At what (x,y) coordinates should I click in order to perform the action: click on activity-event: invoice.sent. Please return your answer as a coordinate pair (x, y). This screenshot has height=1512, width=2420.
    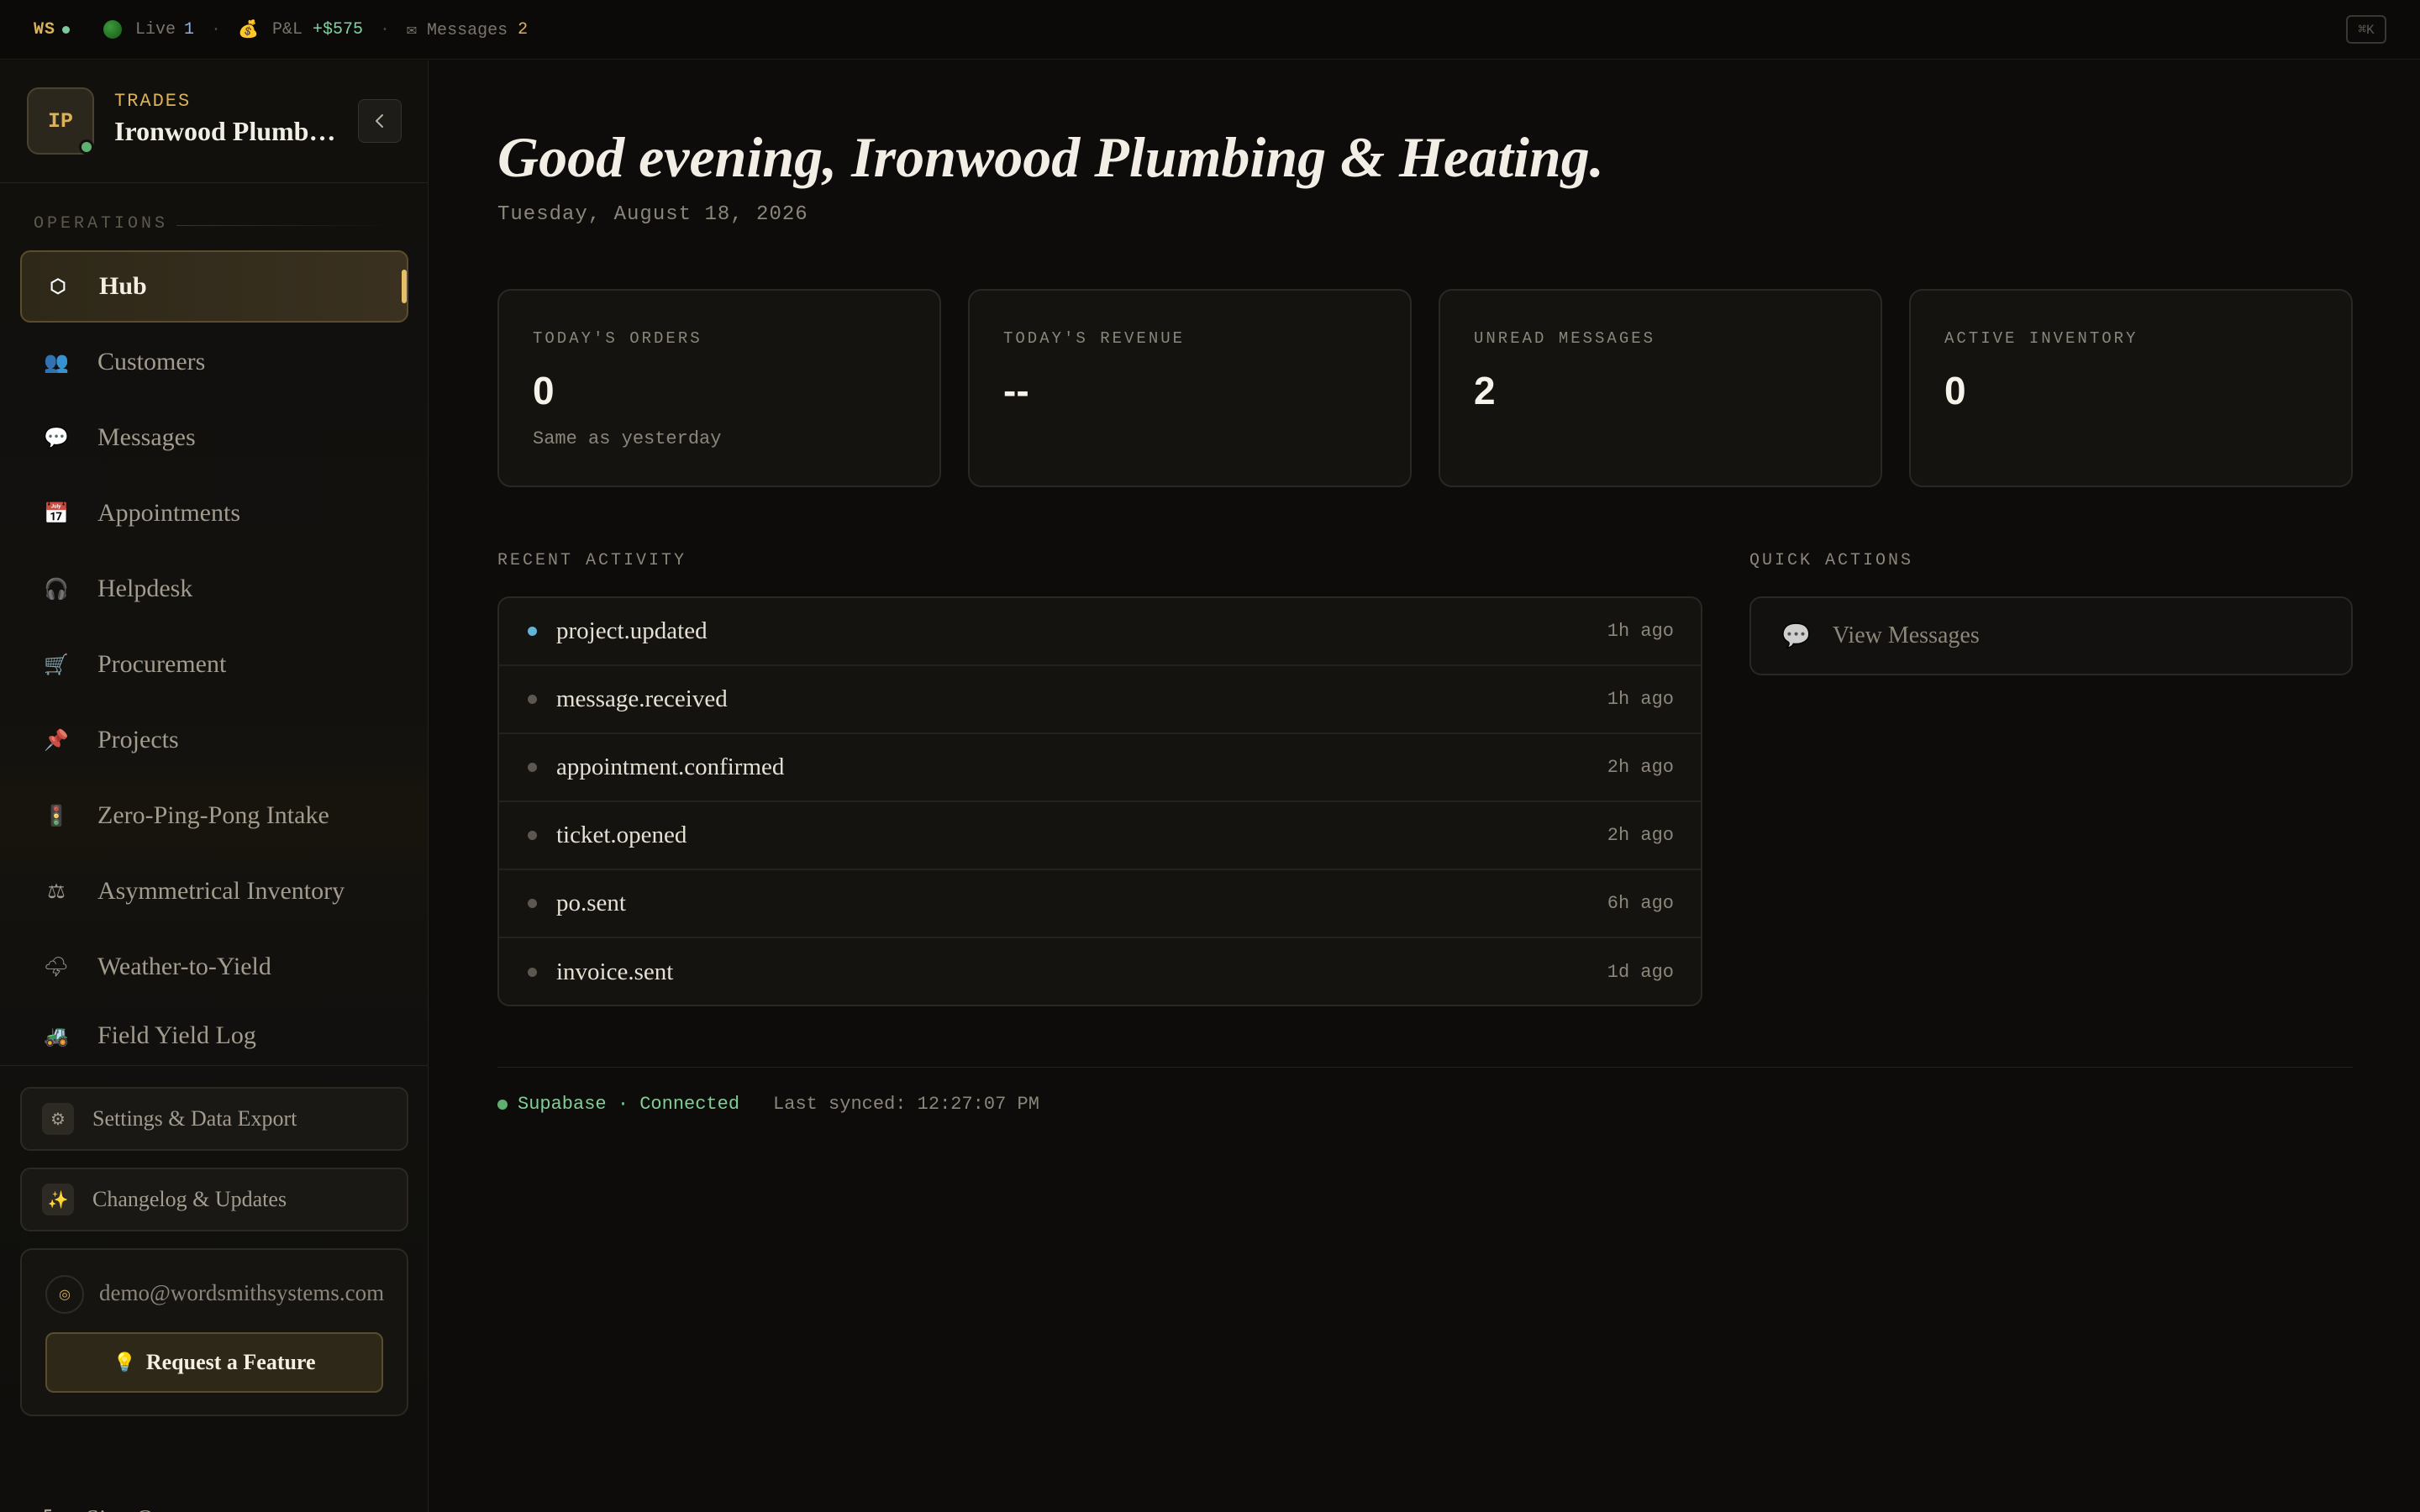
    Looking at the image, I should click on (615, 971).